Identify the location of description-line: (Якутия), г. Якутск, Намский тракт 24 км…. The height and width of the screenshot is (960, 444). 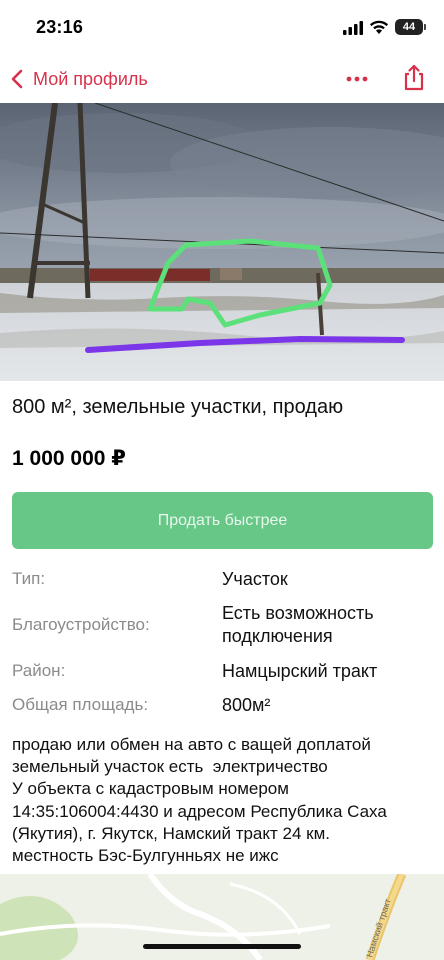
(171, 833).